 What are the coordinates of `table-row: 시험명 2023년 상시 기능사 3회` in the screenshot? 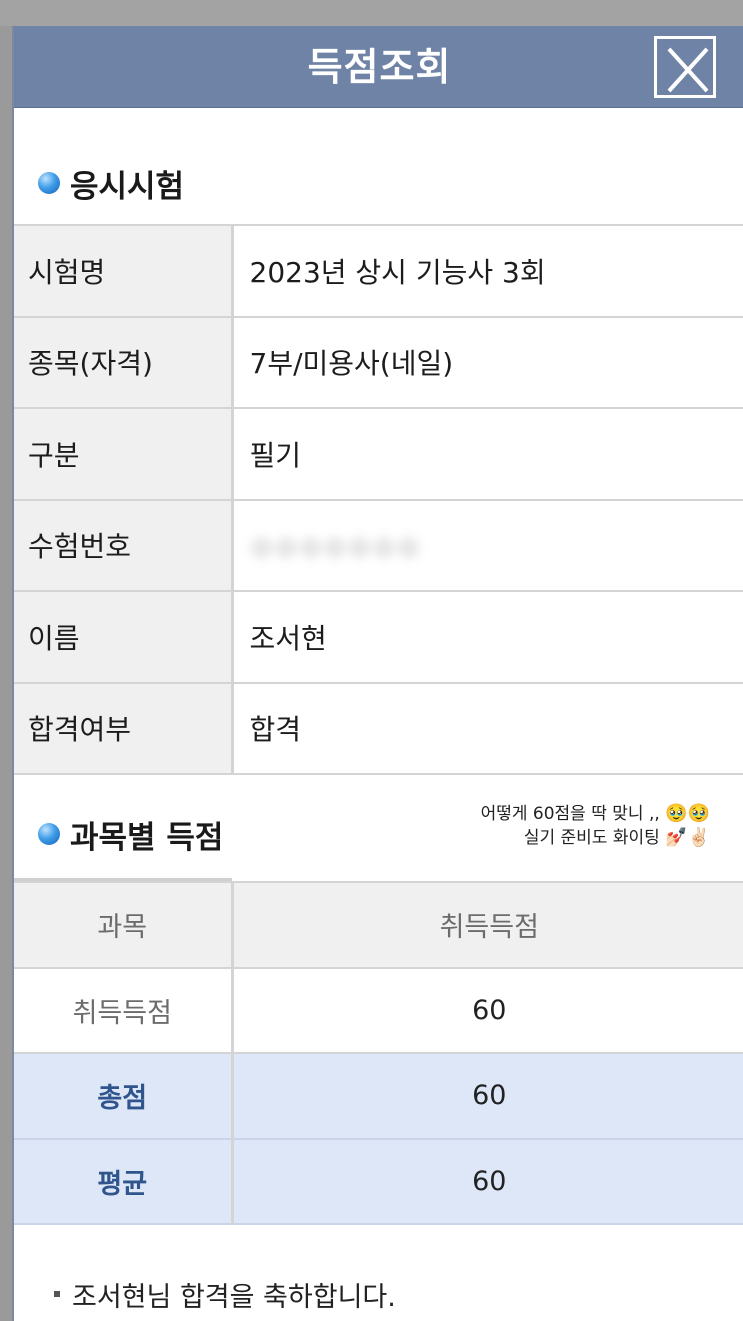 It's located at (378, 271).